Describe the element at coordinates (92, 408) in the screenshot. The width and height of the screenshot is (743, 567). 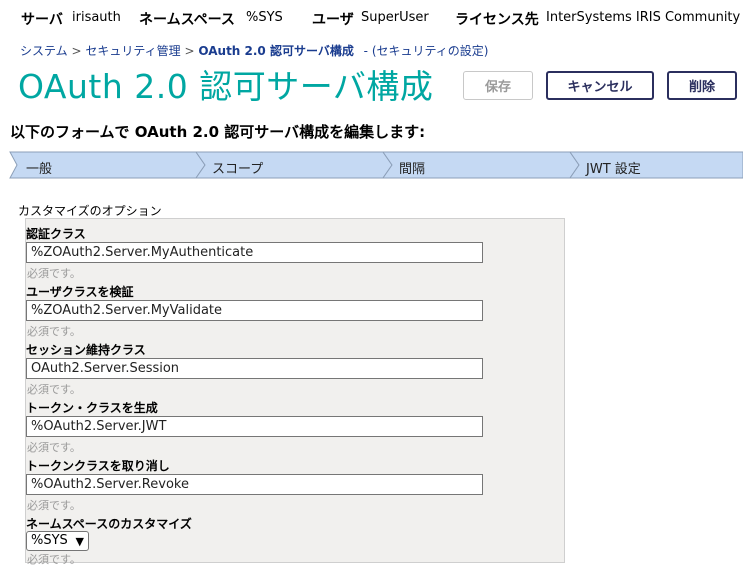
I see `generate-token-class-label: トークン・クラスを生成` at that location.